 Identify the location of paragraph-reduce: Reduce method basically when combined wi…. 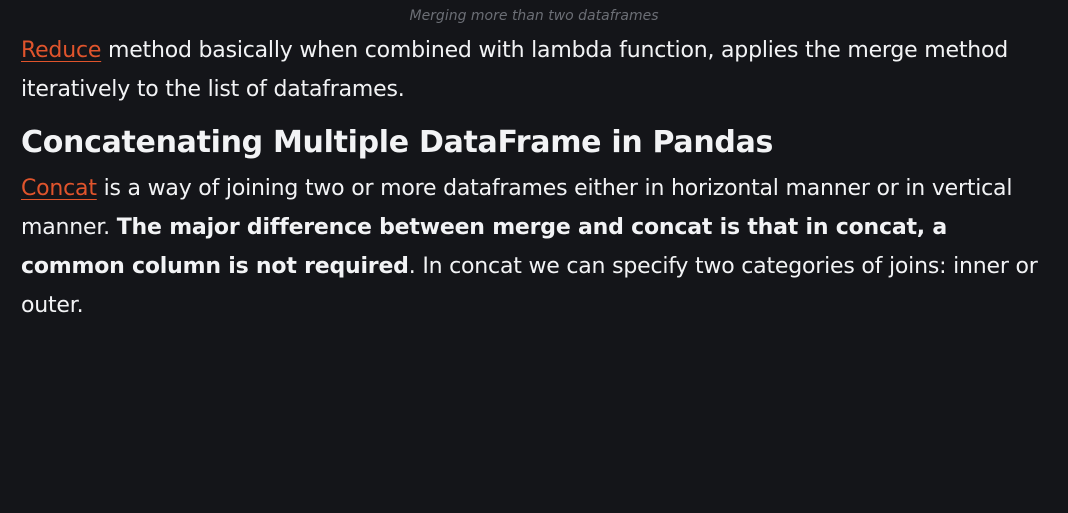
(536, 70).